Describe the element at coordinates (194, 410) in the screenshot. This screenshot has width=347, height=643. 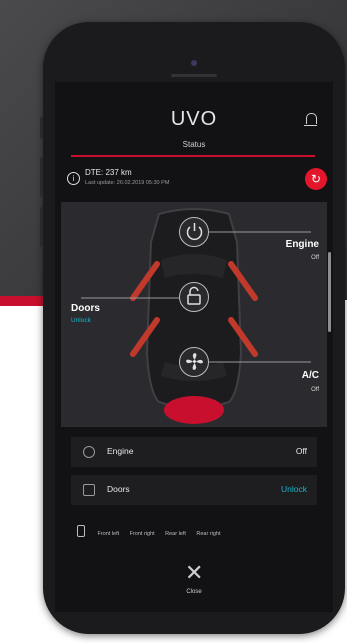
I see `trunk-indicator` at that location.